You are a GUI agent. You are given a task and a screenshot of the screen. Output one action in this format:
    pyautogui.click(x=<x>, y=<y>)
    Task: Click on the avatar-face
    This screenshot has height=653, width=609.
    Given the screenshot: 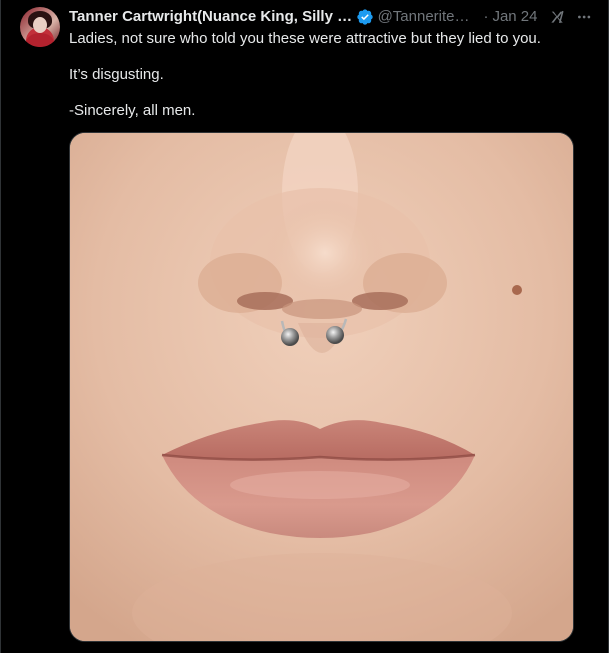 What is the action you would take?
    pyautogui.click(x=40, y=25)
    